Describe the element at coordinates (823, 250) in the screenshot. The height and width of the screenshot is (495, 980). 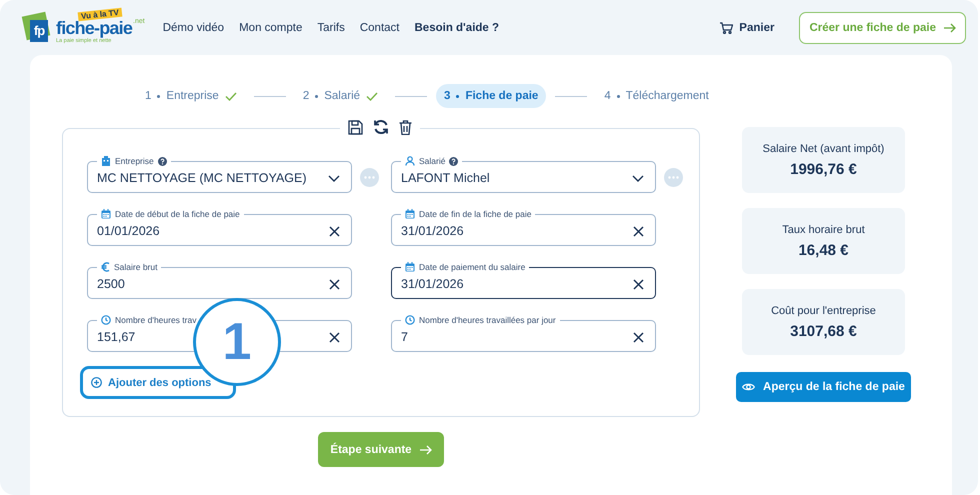
I see `stat-value: 16,48 €` at that location.